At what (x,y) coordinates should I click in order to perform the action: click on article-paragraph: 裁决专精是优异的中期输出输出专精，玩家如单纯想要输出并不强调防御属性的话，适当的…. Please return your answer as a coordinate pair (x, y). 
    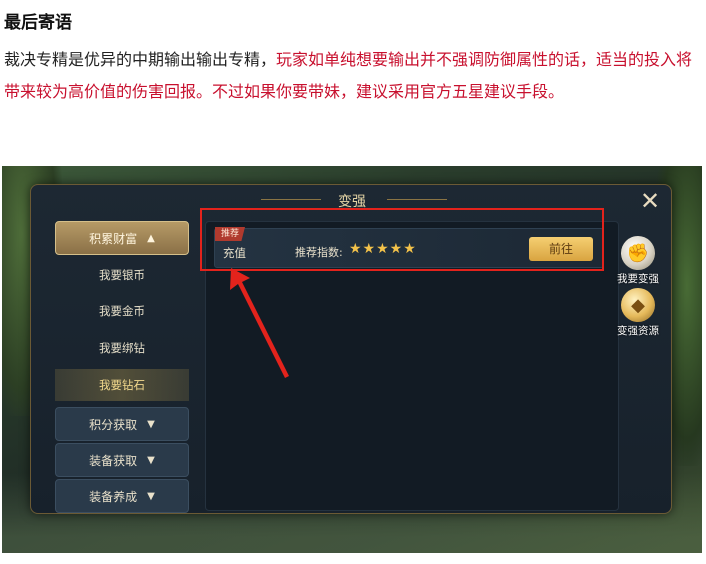
    Looking at the image, I should click on (354, 76).